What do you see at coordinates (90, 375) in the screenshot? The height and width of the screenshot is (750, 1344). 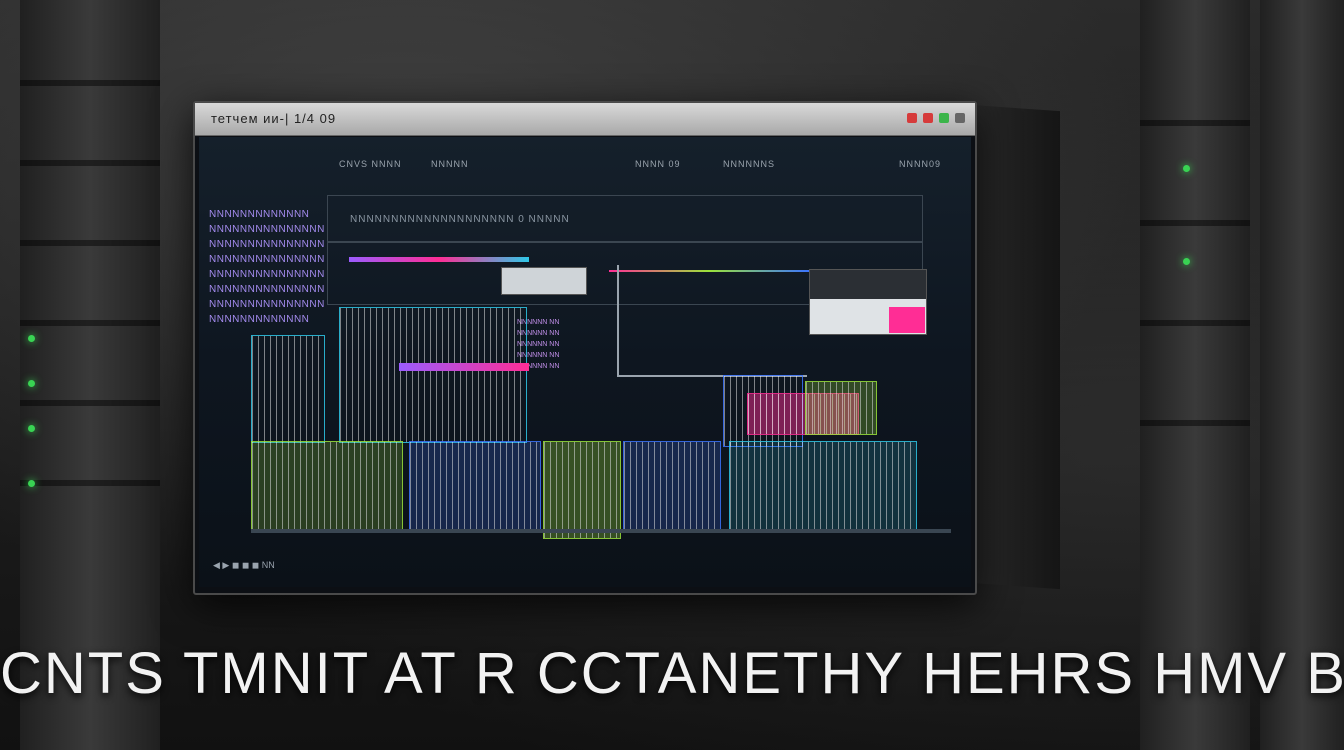 I see `server-rack-left` at bounding box center [90, 375].